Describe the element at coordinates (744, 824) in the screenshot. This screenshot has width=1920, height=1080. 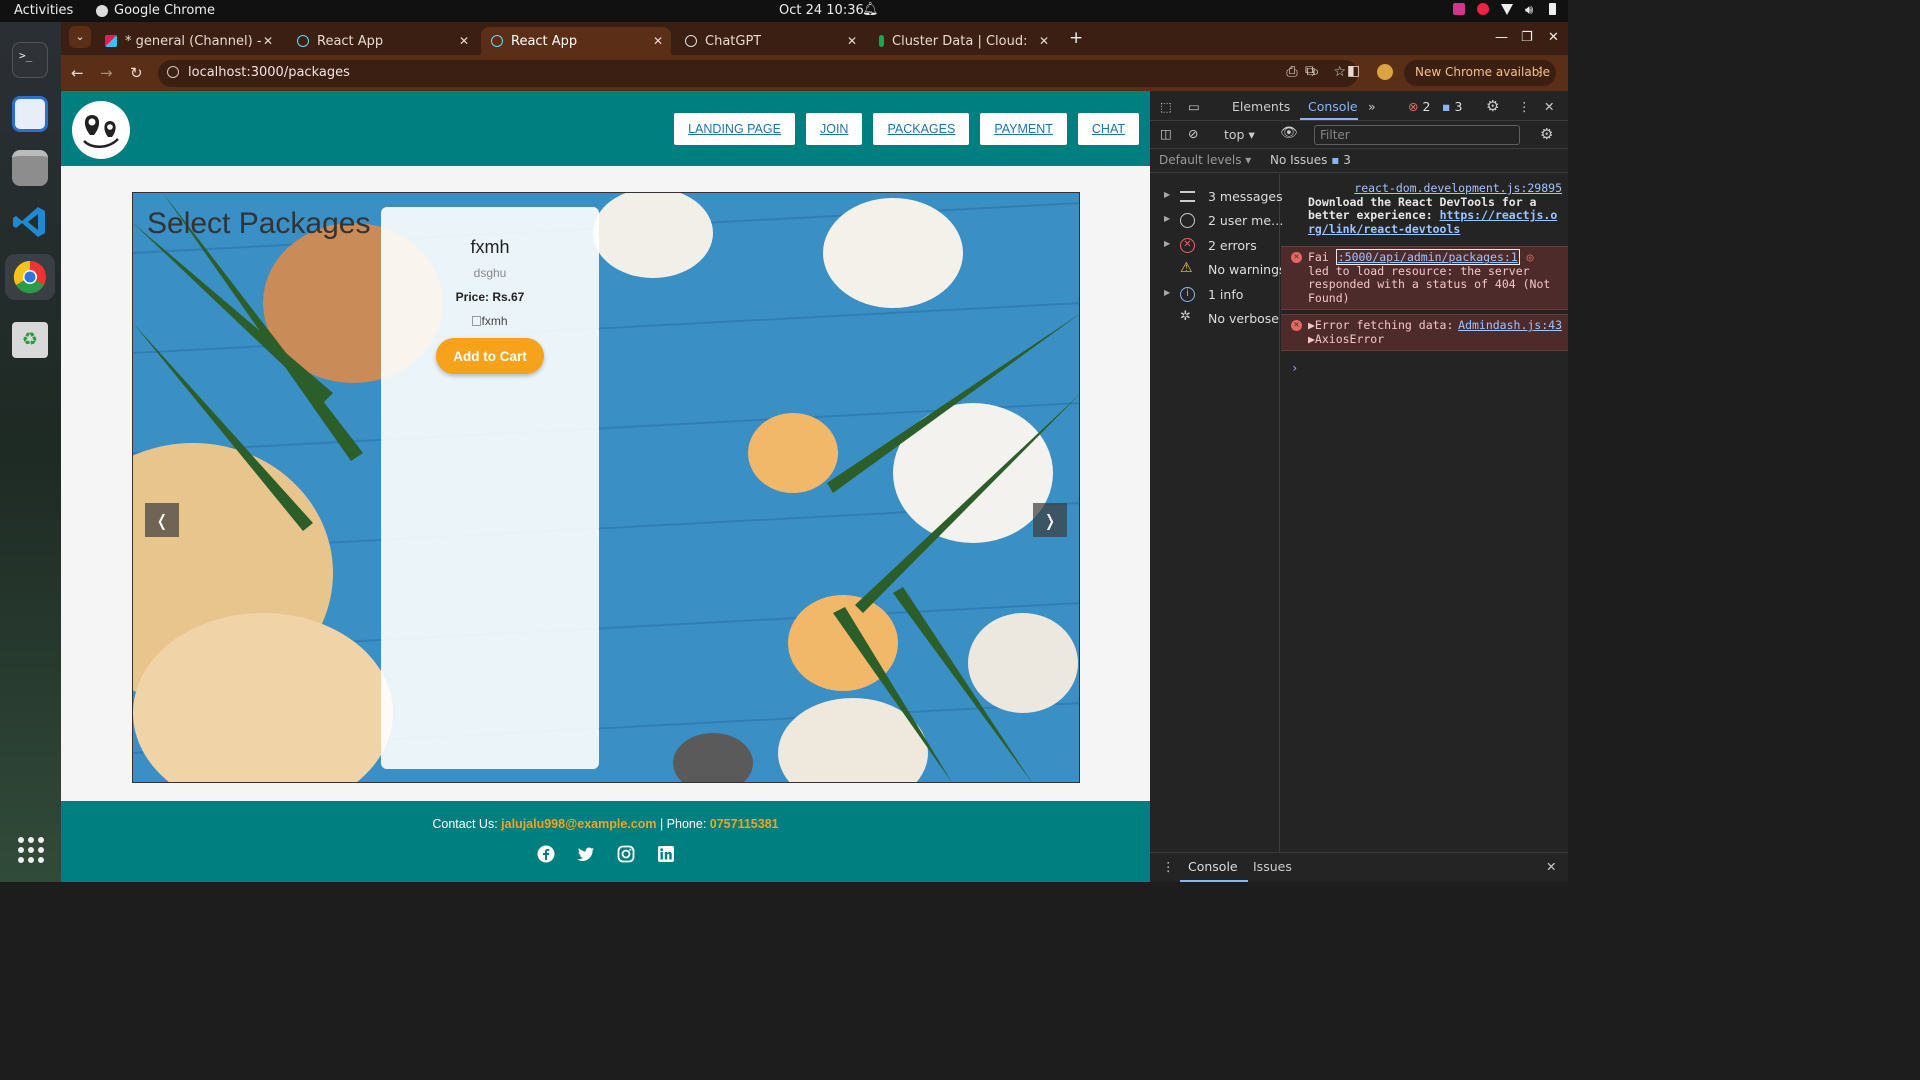
I see `contact-phone-link: 0757115381` at that location.